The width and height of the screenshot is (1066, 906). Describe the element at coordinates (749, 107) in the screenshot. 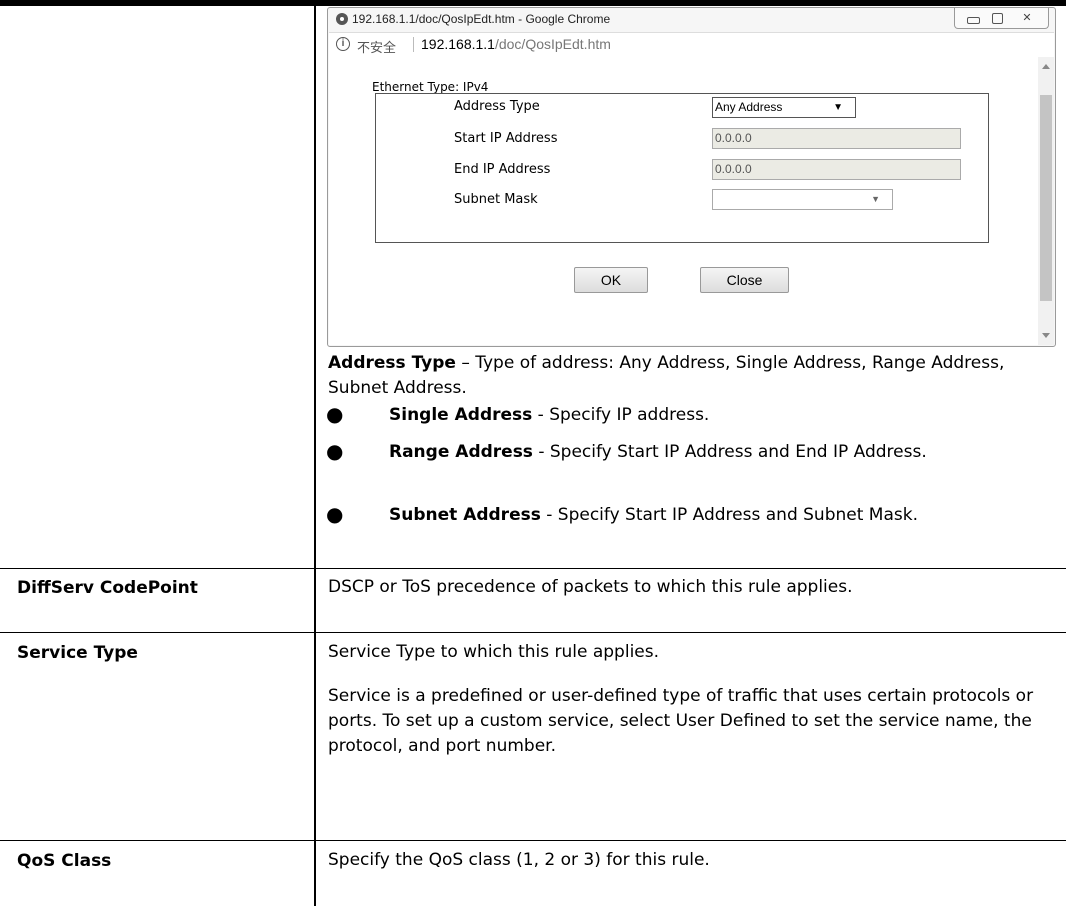

I see `address-type-value: Any Address` at that location.